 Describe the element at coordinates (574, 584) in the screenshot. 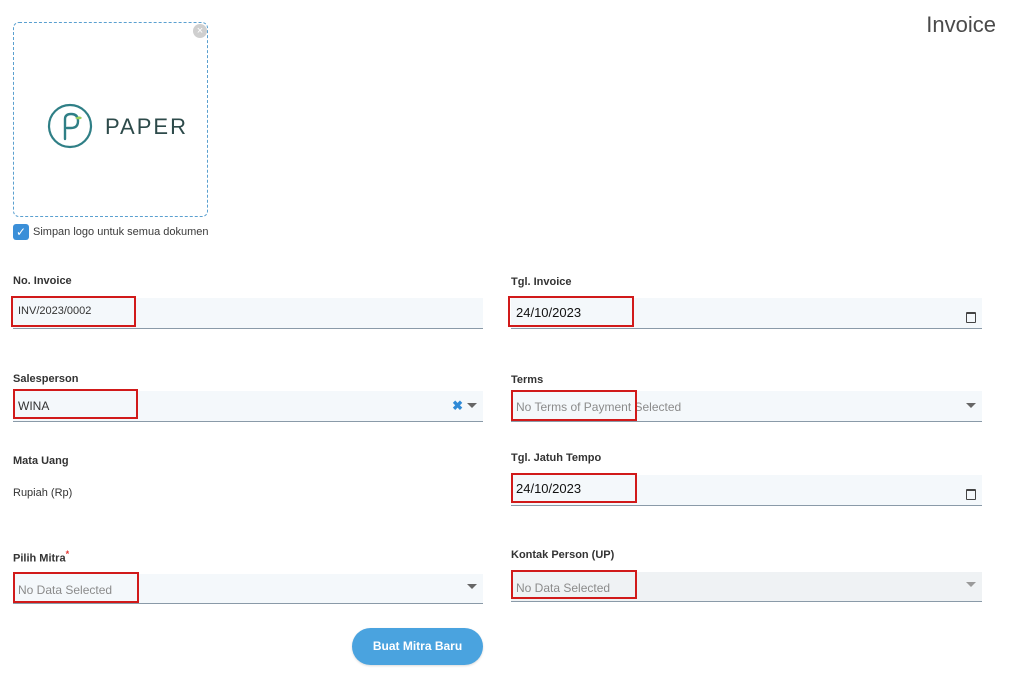

I see `contact-highlight` at that location.